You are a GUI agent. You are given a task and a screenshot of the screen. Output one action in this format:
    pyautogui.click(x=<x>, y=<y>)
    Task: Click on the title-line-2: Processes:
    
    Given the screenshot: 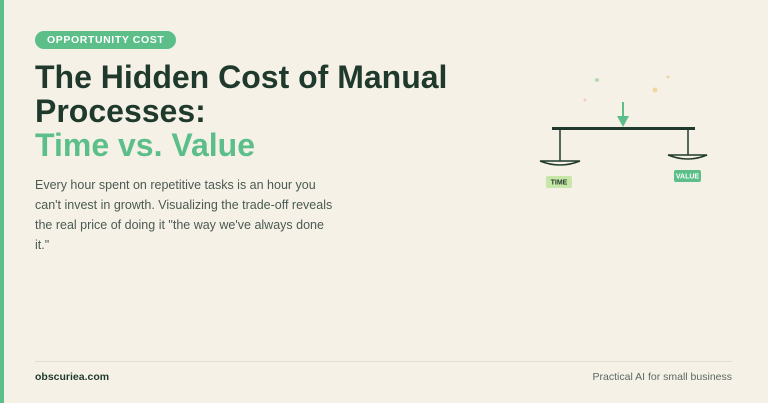 What is the action you would take?
    pyautogui.click(x=120, y=111)
    